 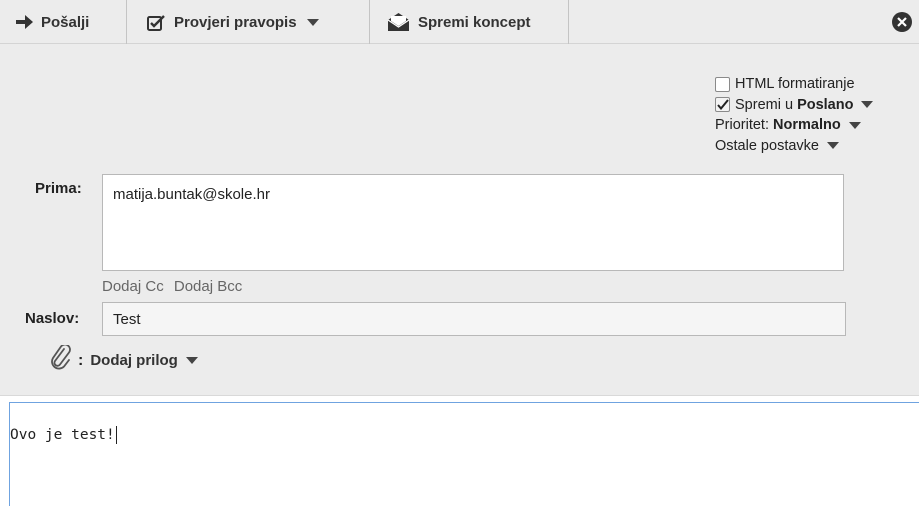 What do you see at coordinates (191, 194) in the screenshot?
I see `recipient-address: matija.buntak@skole.hr` at bounding box center [191, 194].